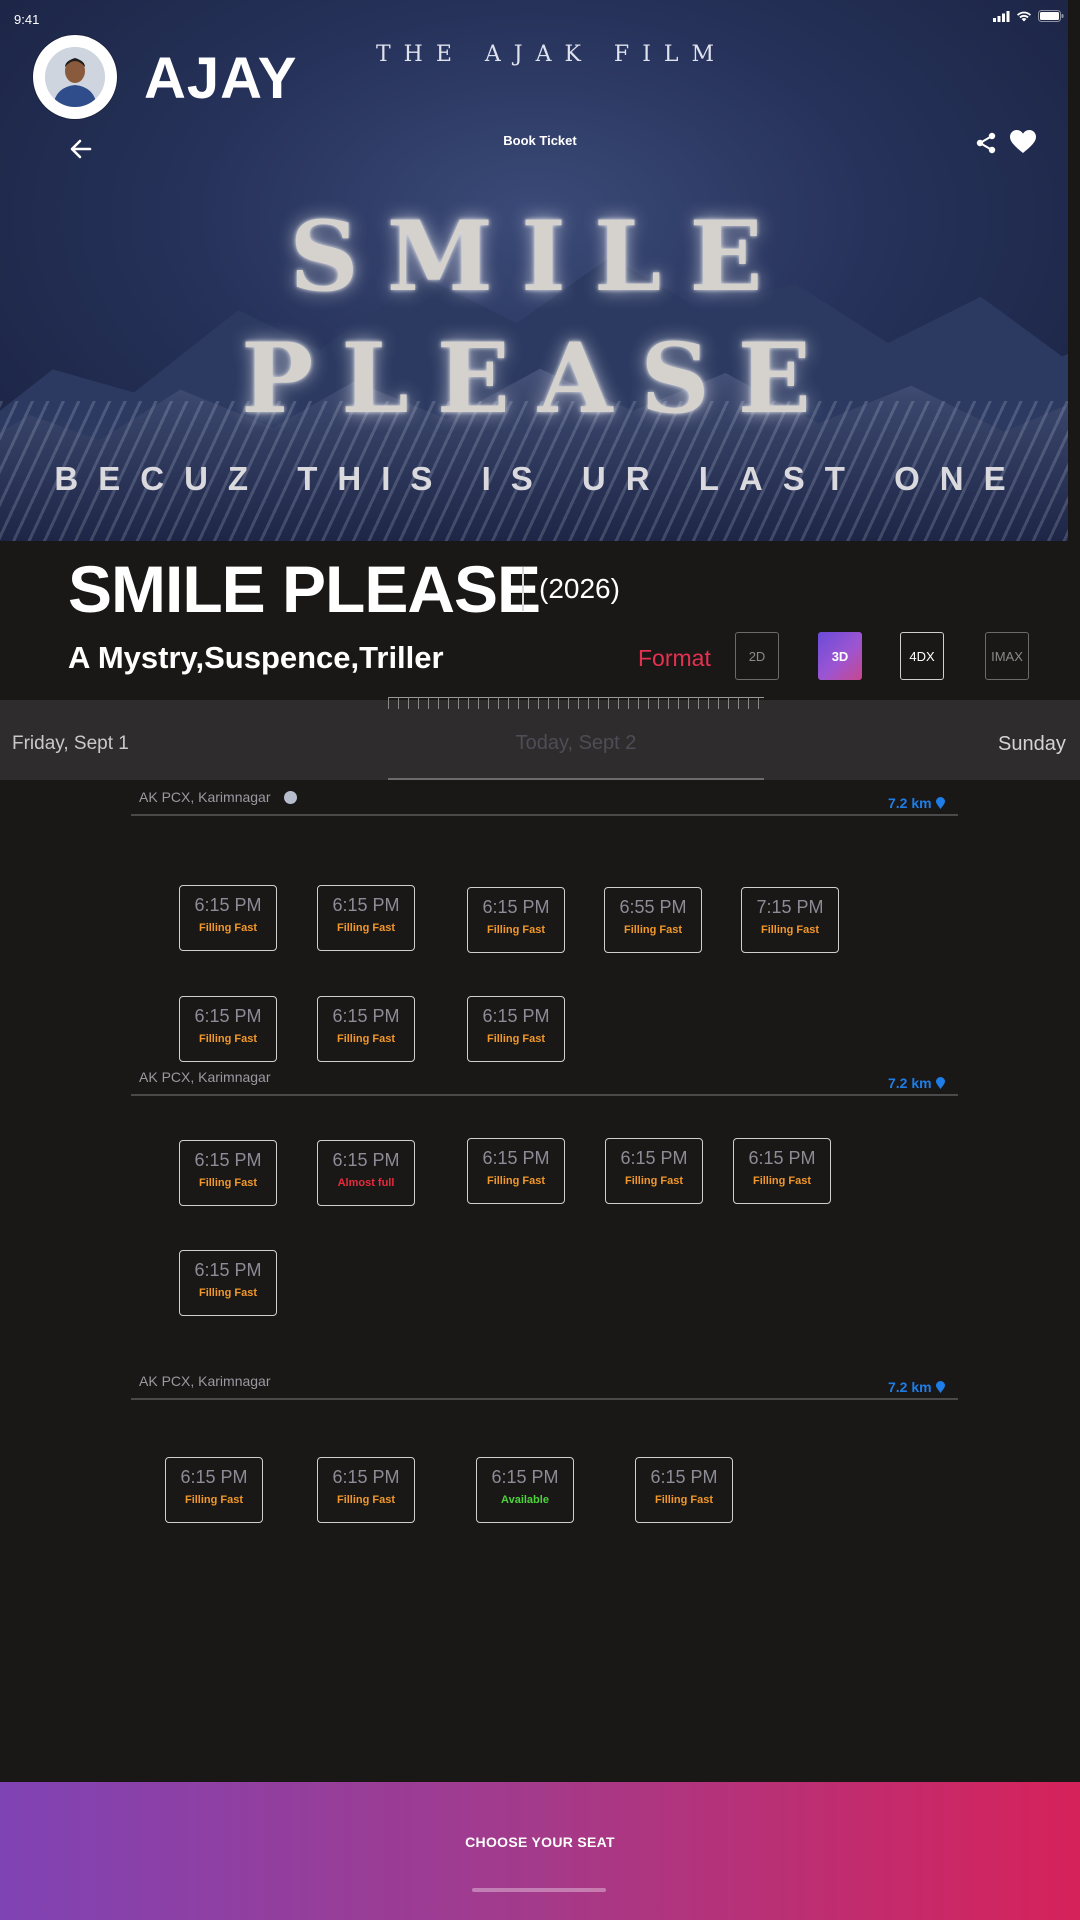 The width and height of the screenshot is (1080, 1920). I want to click on poster-title-line1: SMILE, so click(540, 256).